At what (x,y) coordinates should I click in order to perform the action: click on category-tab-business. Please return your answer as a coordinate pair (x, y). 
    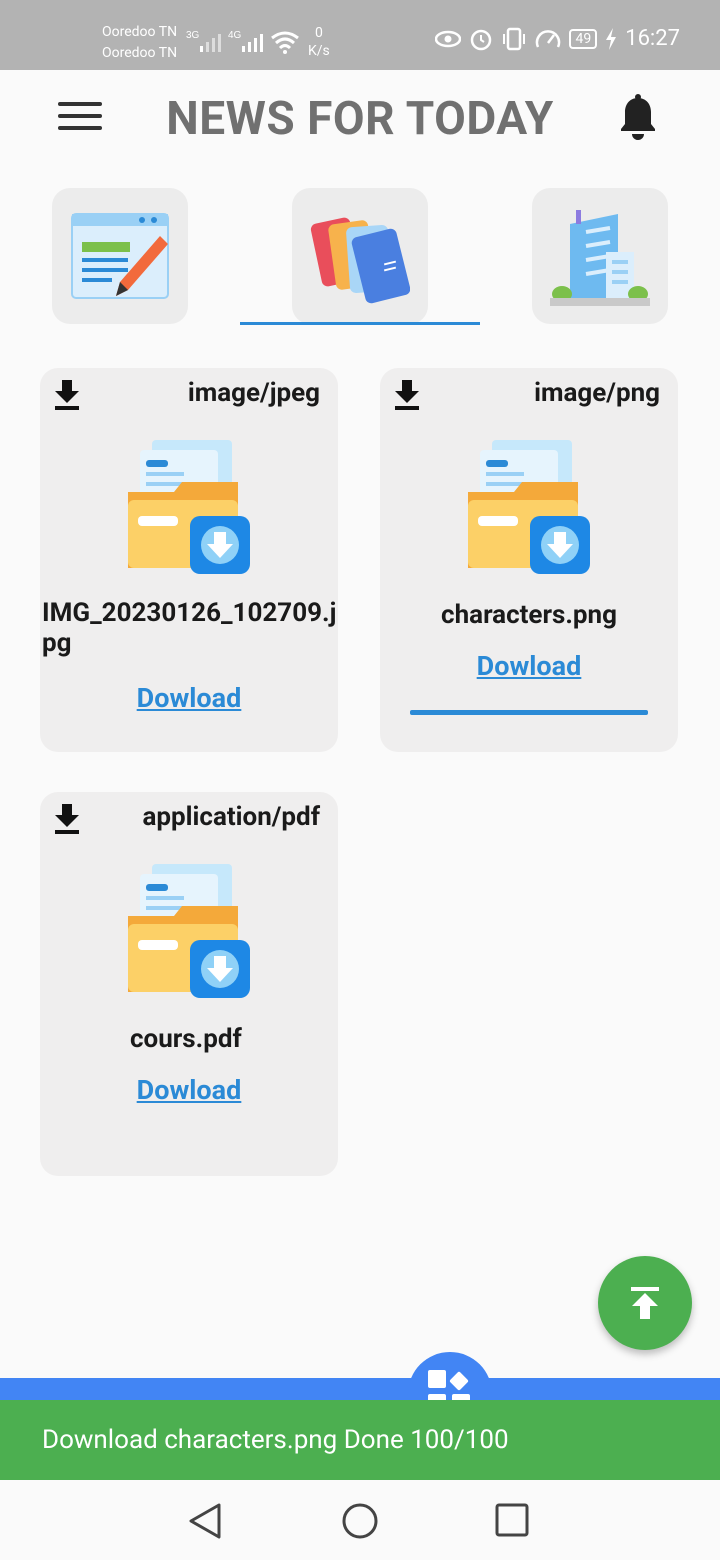
    Looking at the image, I should click on (600, 256).